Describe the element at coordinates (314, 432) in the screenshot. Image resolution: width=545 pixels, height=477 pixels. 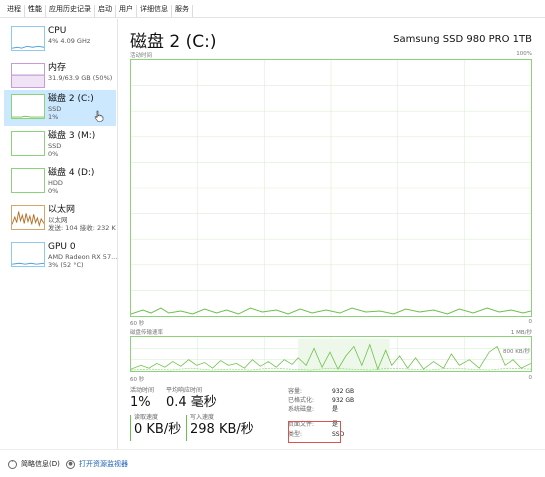
I see `annotation-highlight-box` at that location.